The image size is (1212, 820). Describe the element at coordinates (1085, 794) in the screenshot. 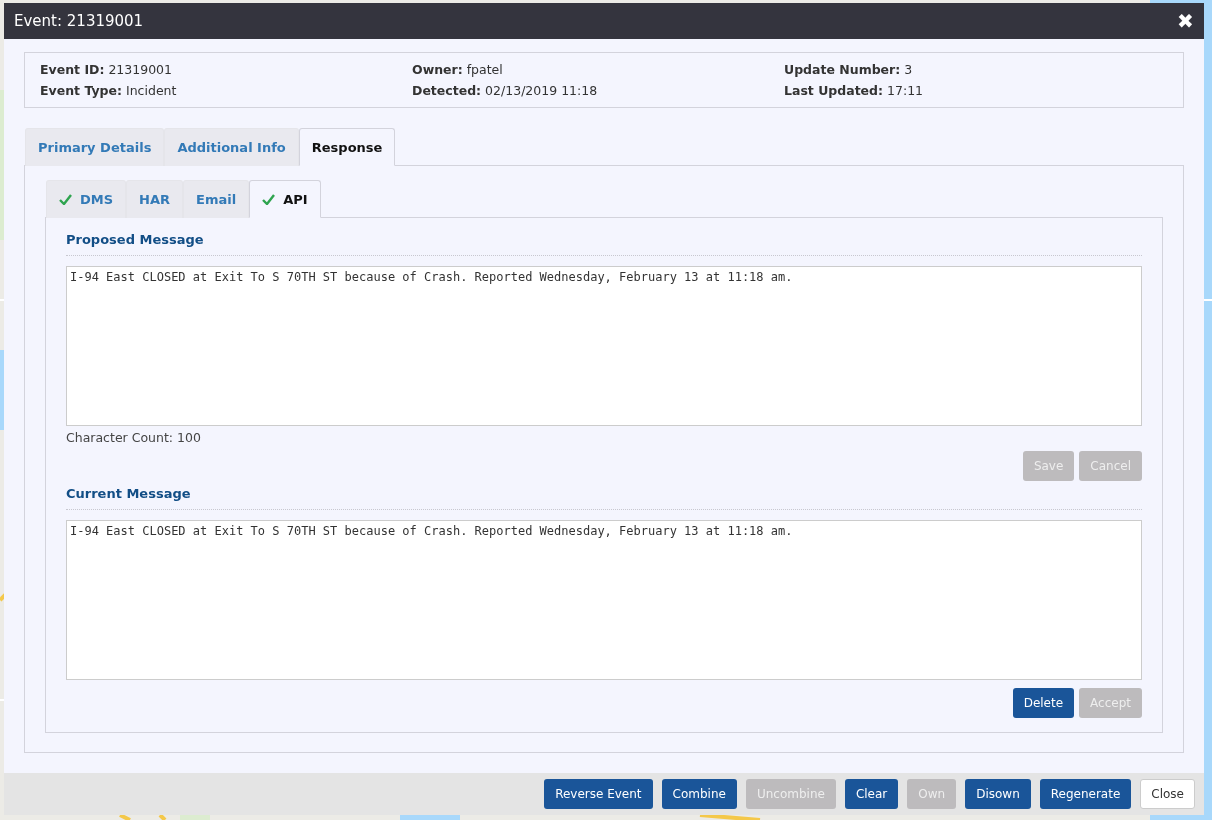

I see `action-button: Regenerate` at that location.